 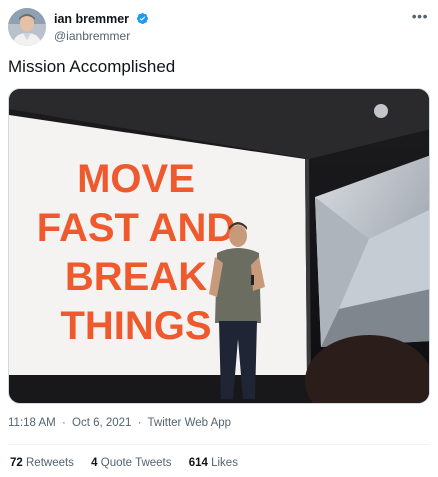 I want to click on quote-tweets-count: 4, so click(x=94, y=463).